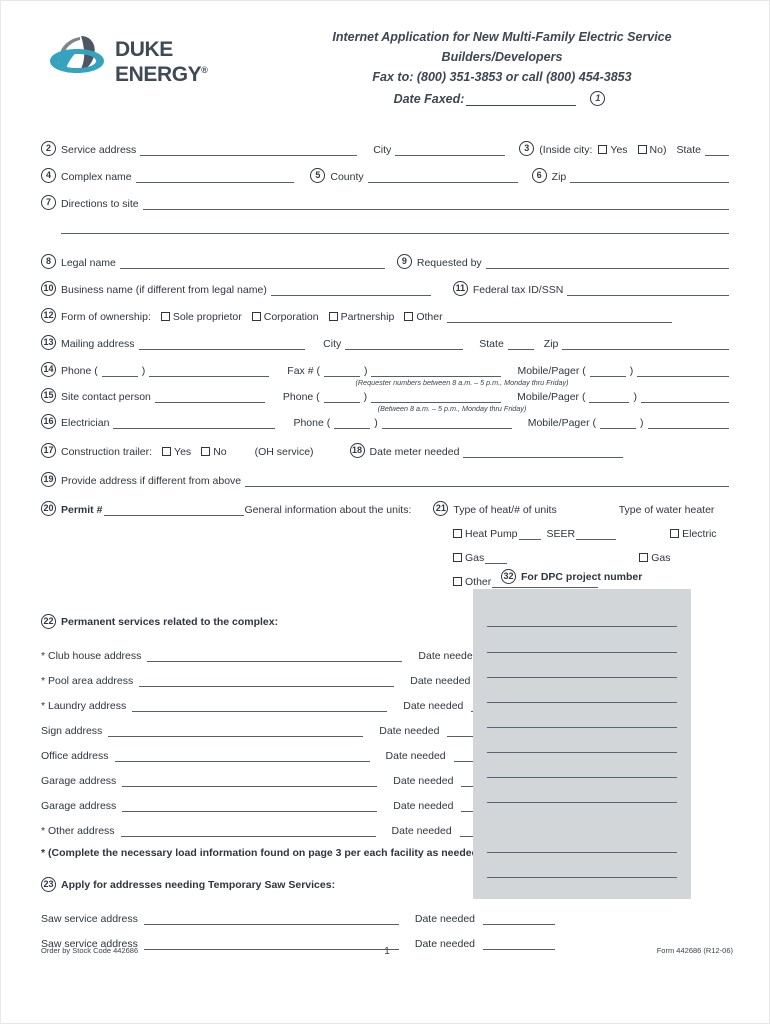 Image resolution: width=770 pixels, height=1024 pixels. Describe the element at coordinates (646, 344) in the screenshot. I see `mailing-zip-input` at that location.